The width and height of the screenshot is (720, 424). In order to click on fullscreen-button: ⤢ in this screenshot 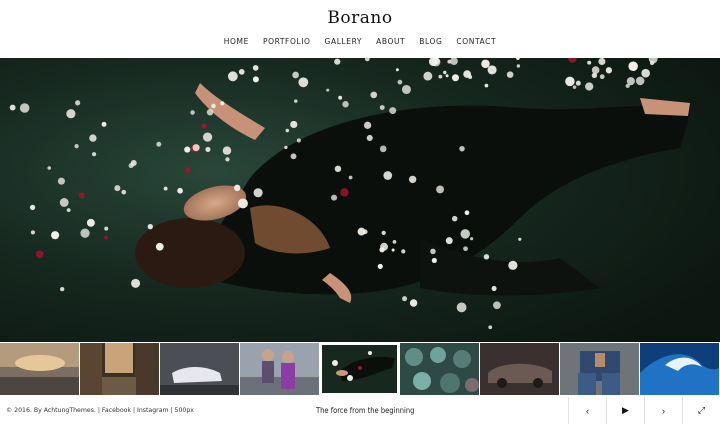, I will do `click(701, 410)`.